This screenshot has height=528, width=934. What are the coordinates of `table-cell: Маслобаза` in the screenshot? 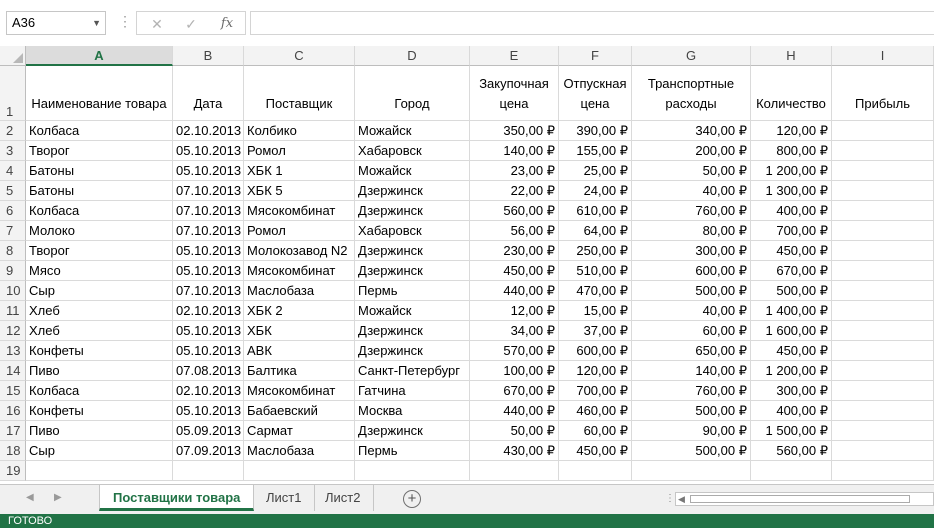 It's located at (299, 451).